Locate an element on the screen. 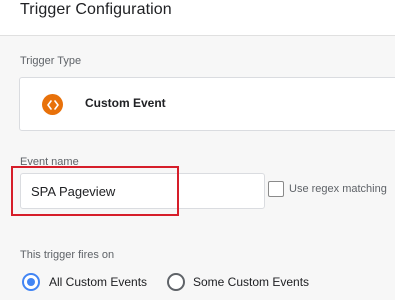 This screenshot has height=300, width=395. trigger-type-label: Trigger Type is located at coordinates (51, 61).